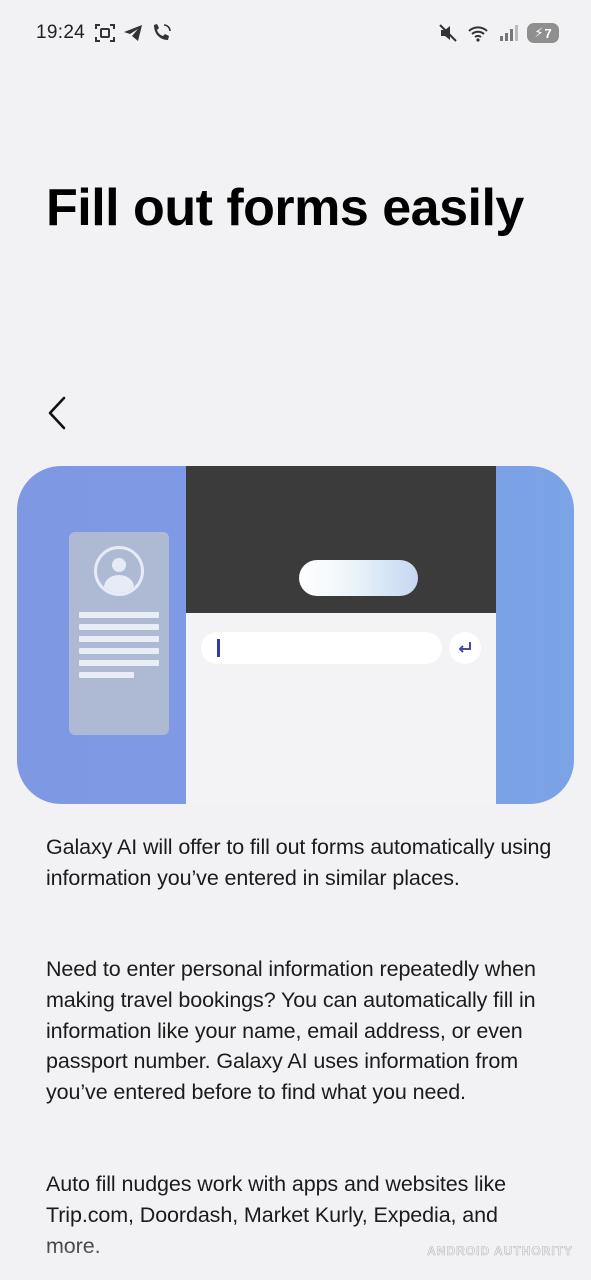 Image resolution: width=591 pixels, height=1280 pixels. Describe the element at coordinates (119, 648) in the screenshot. I see `profile-card-lines` at that location.